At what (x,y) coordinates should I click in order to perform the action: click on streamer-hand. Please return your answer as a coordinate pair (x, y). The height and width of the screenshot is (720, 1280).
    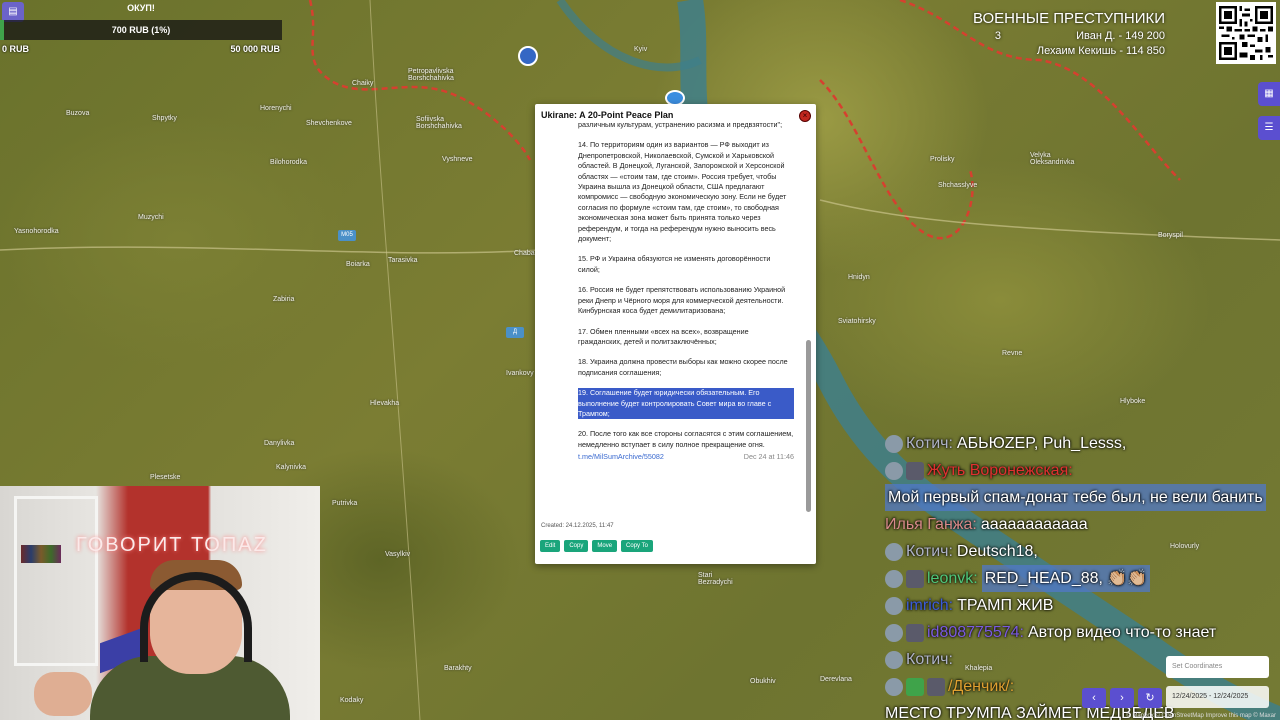
    Looking at the image, I should click on (63, 694).